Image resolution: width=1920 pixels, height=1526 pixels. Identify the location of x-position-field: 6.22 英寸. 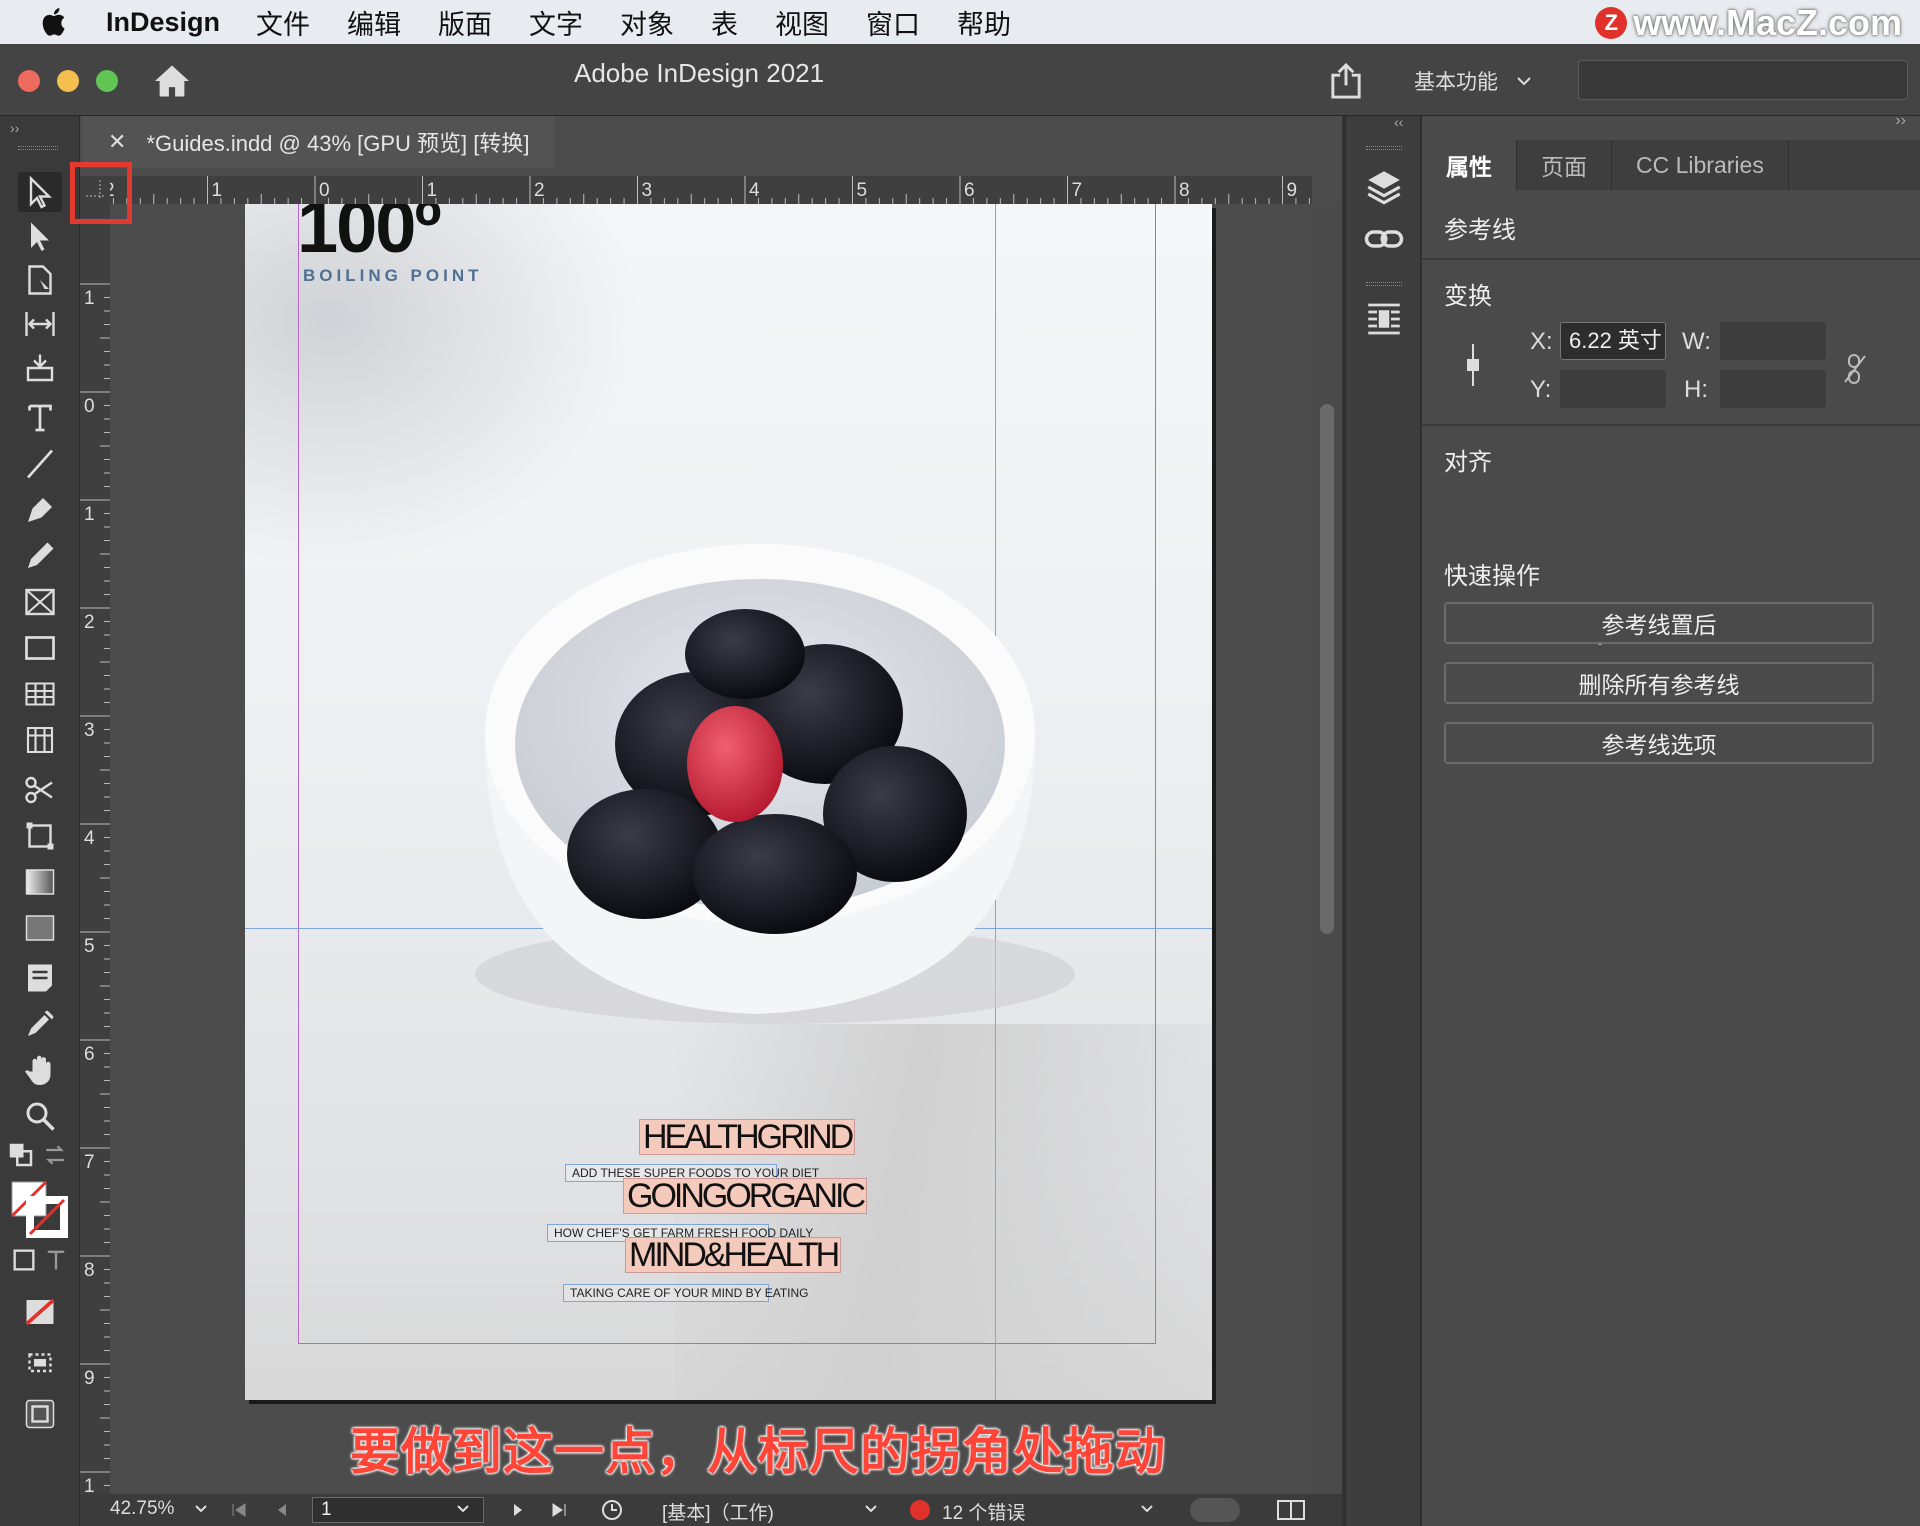
(1613, 341).